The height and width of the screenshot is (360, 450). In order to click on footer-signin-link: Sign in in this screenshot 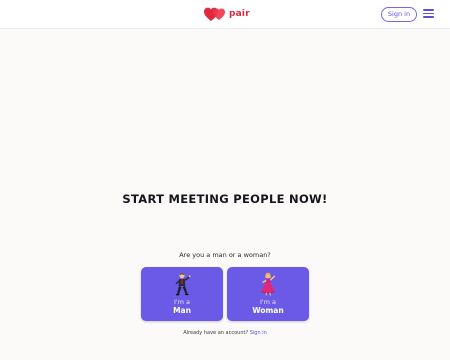, I will do `click(258, 333)`.